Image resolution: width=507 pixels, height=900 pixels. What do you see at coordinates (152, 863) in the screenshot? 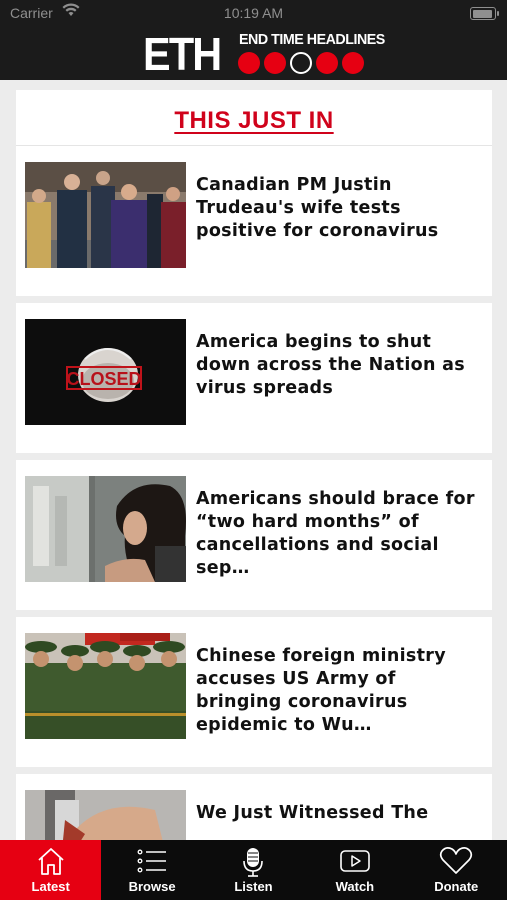
I see `list-icon` at bounding box center [152, 863].